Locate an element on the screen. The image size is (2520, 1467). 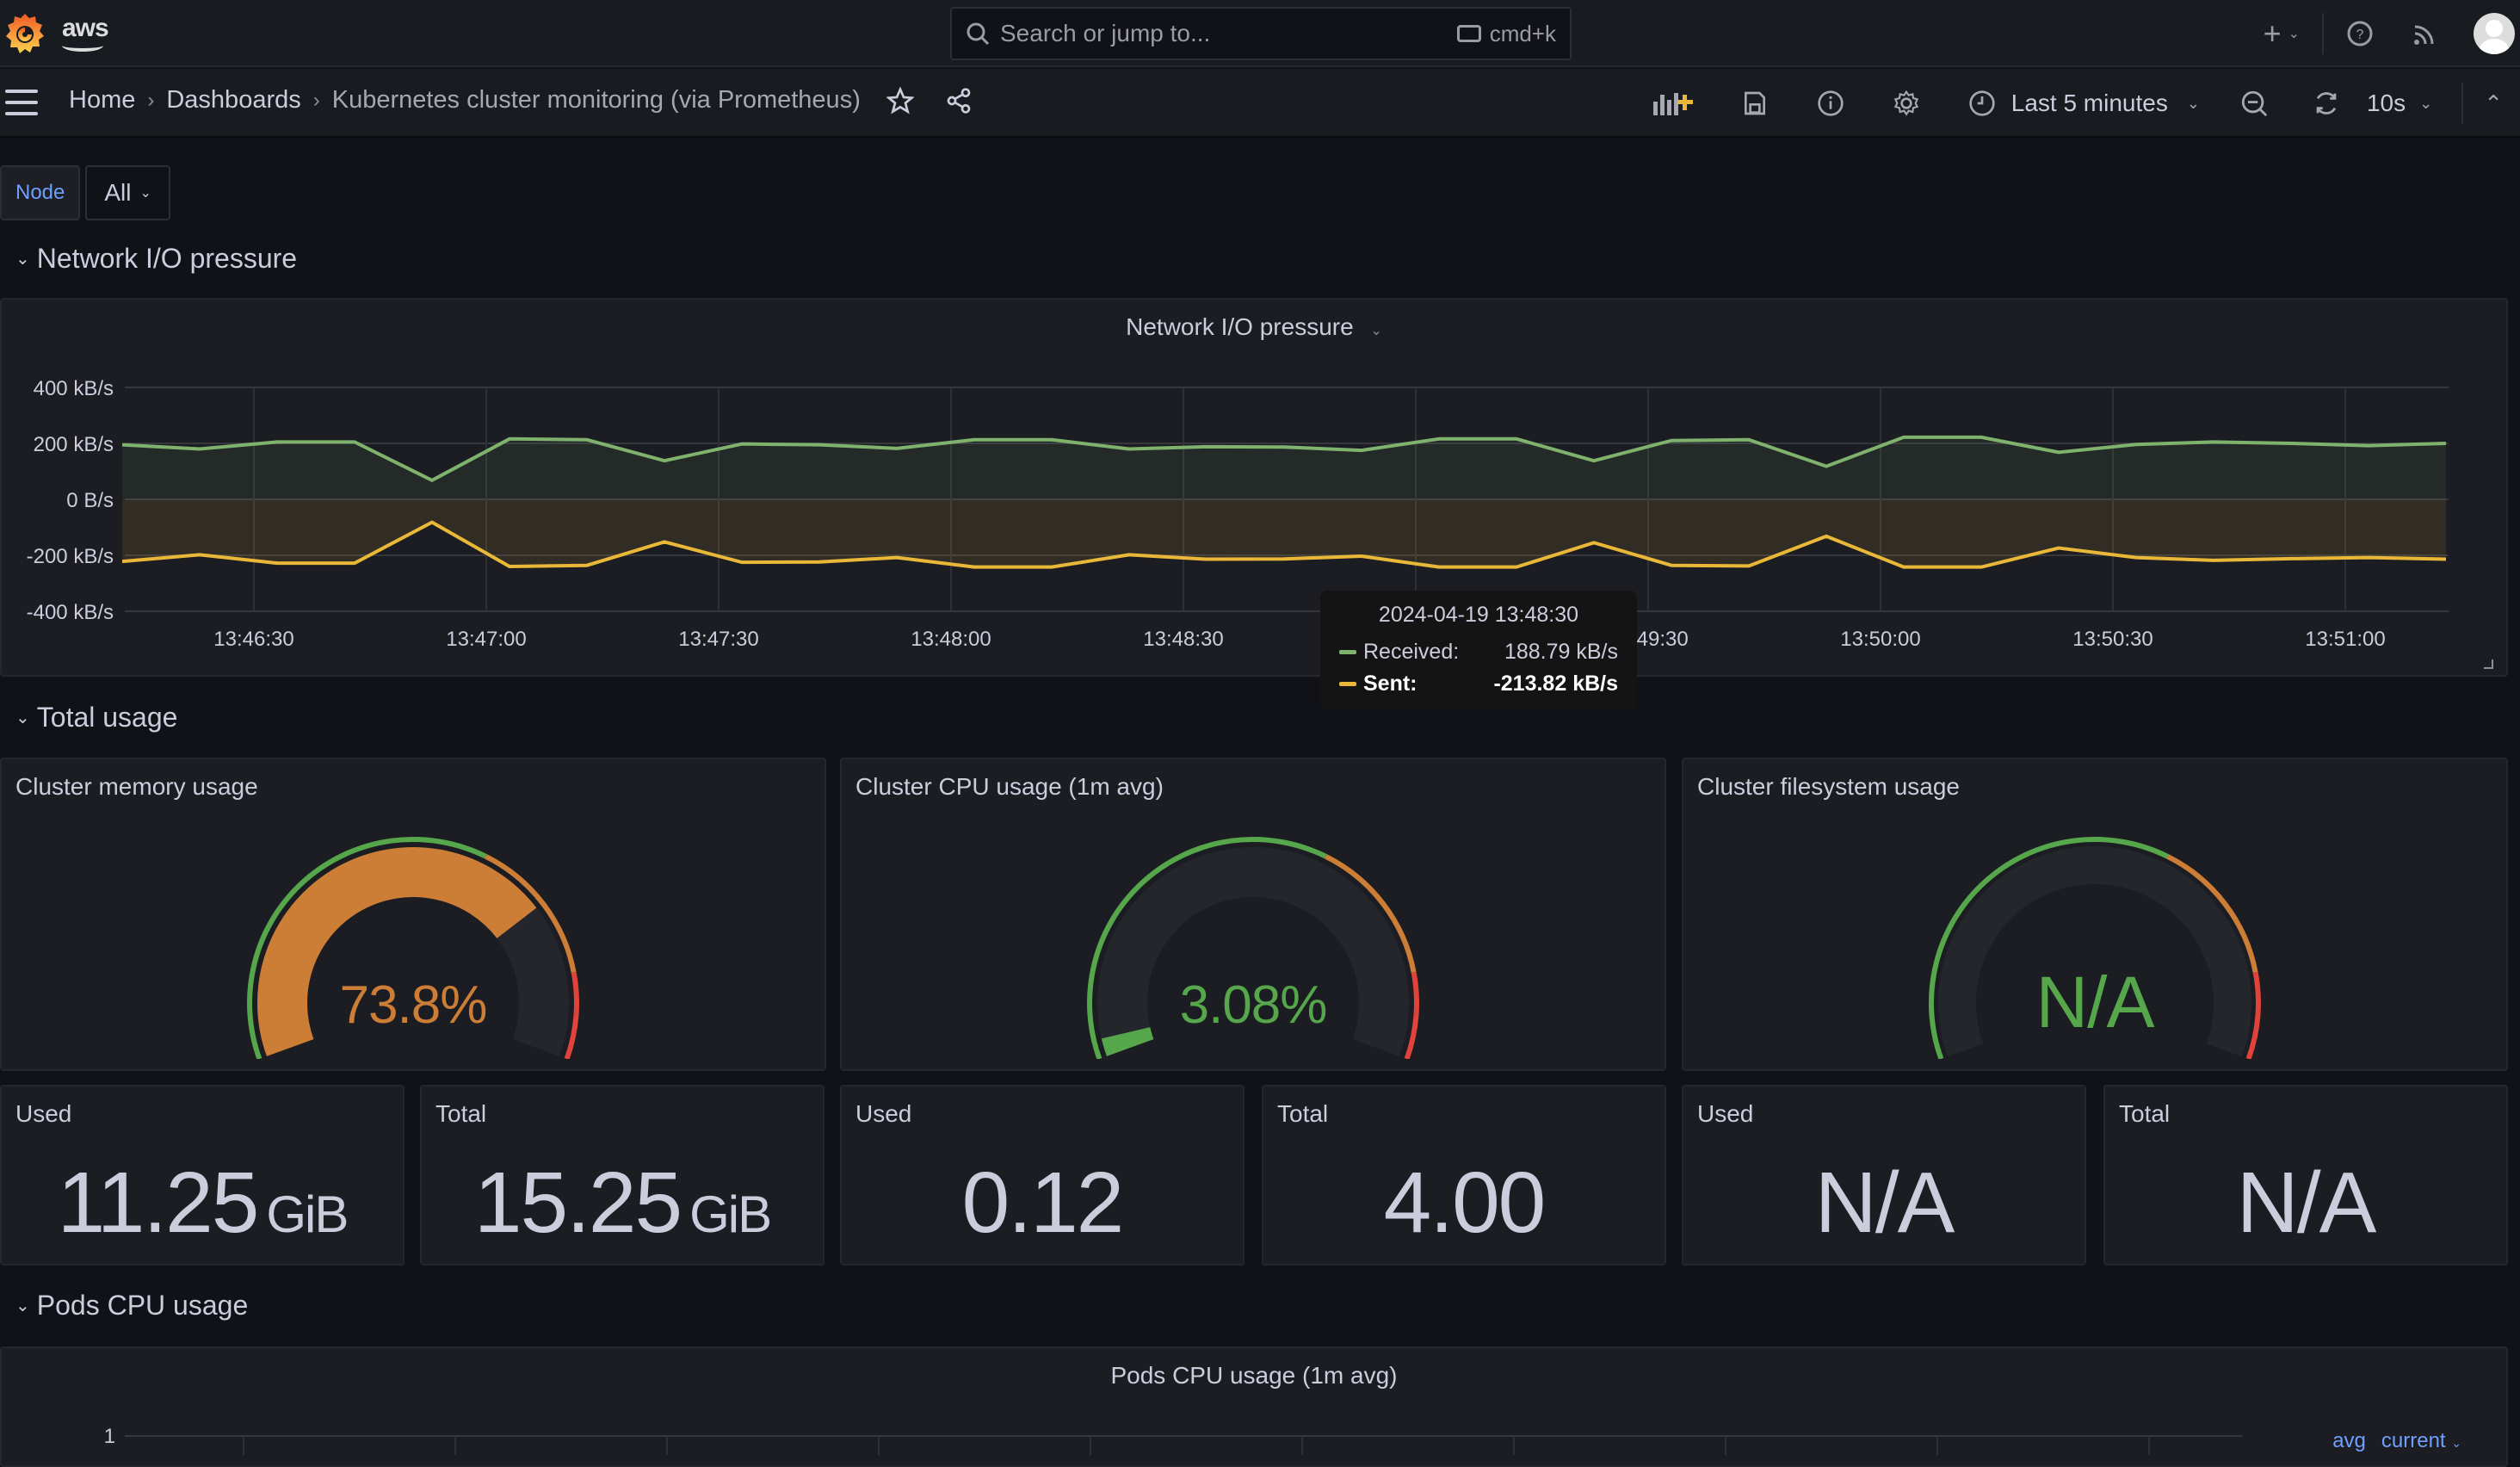
stat-value: 0.12 is located at coordinates (1043, 1202).